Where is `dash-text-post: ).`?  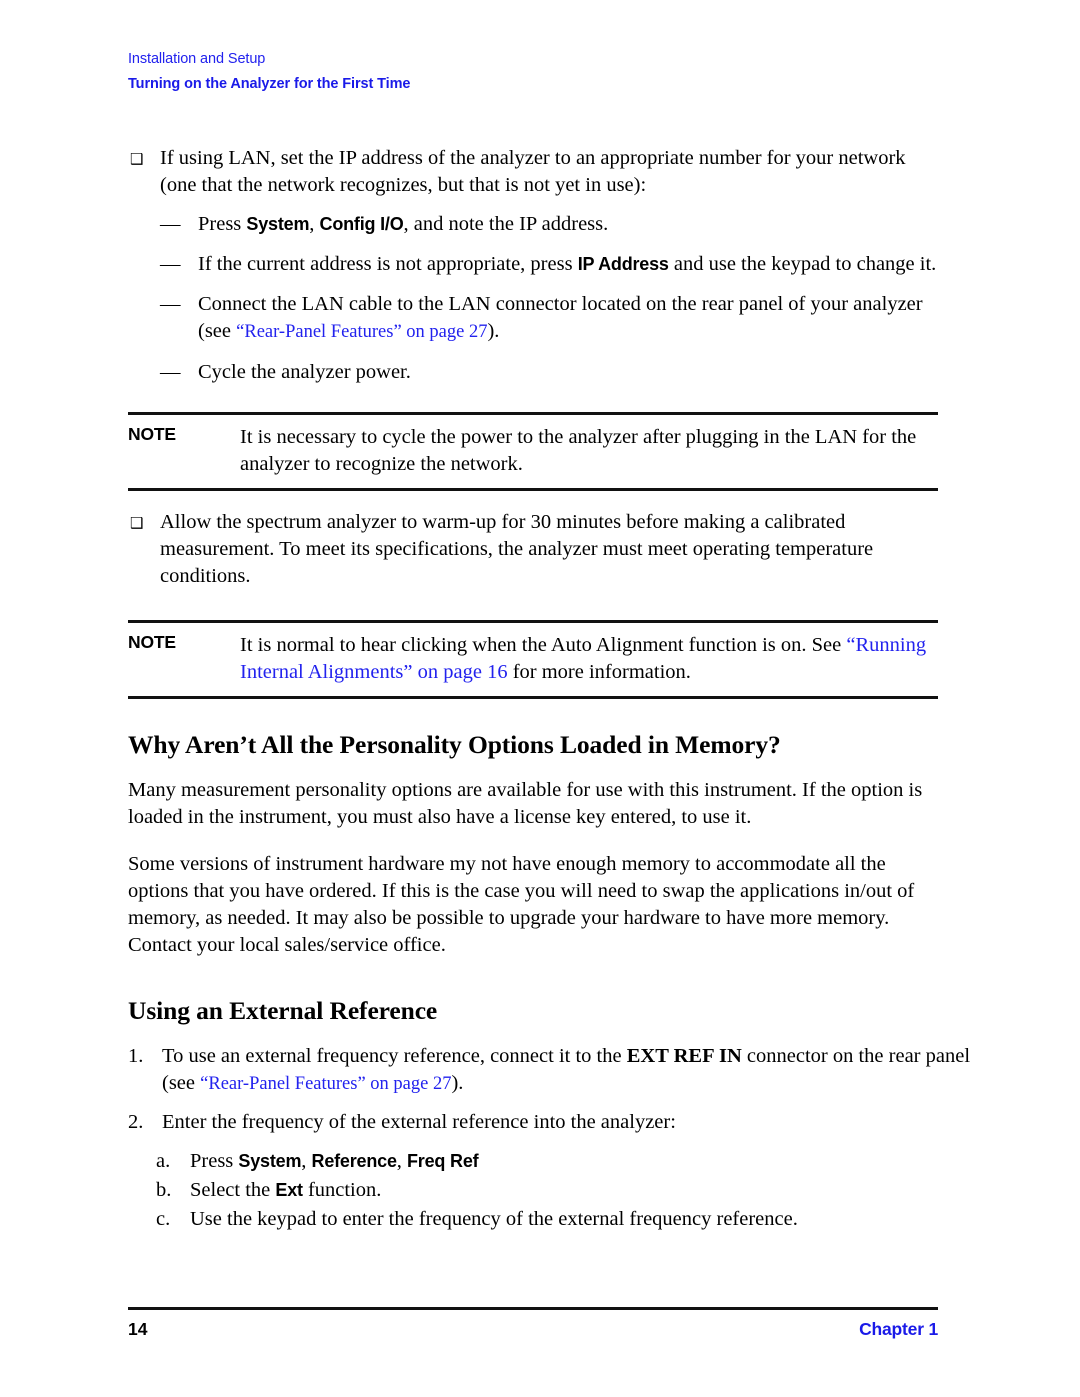 dash-text-post: ). is located at coordinates (493, 331).